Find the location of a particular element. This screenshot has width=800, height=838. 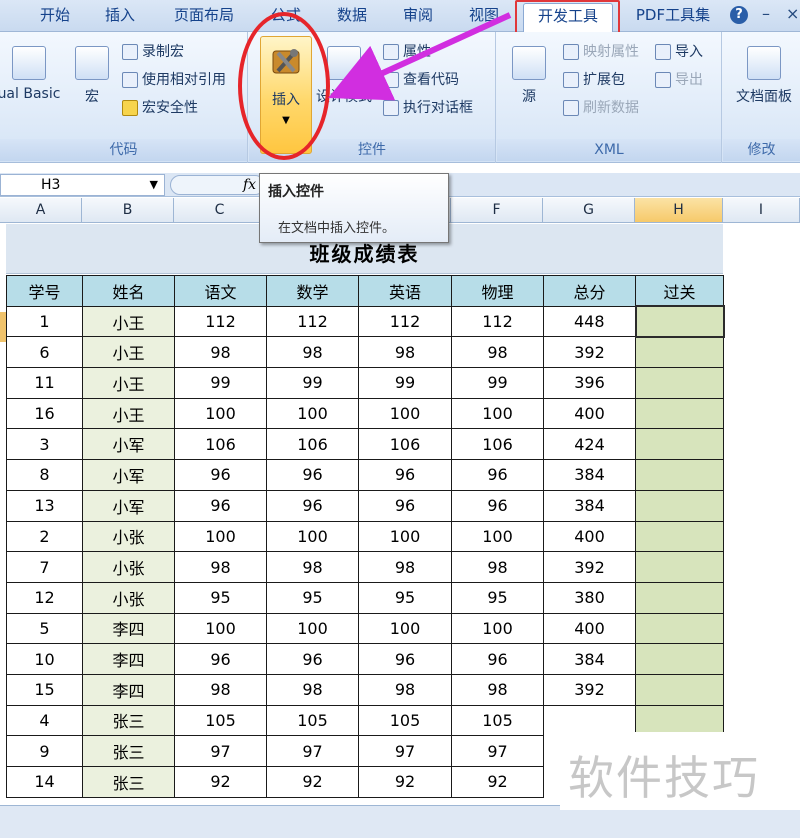

table-cell: 11 is located at coordinates (44, 383).